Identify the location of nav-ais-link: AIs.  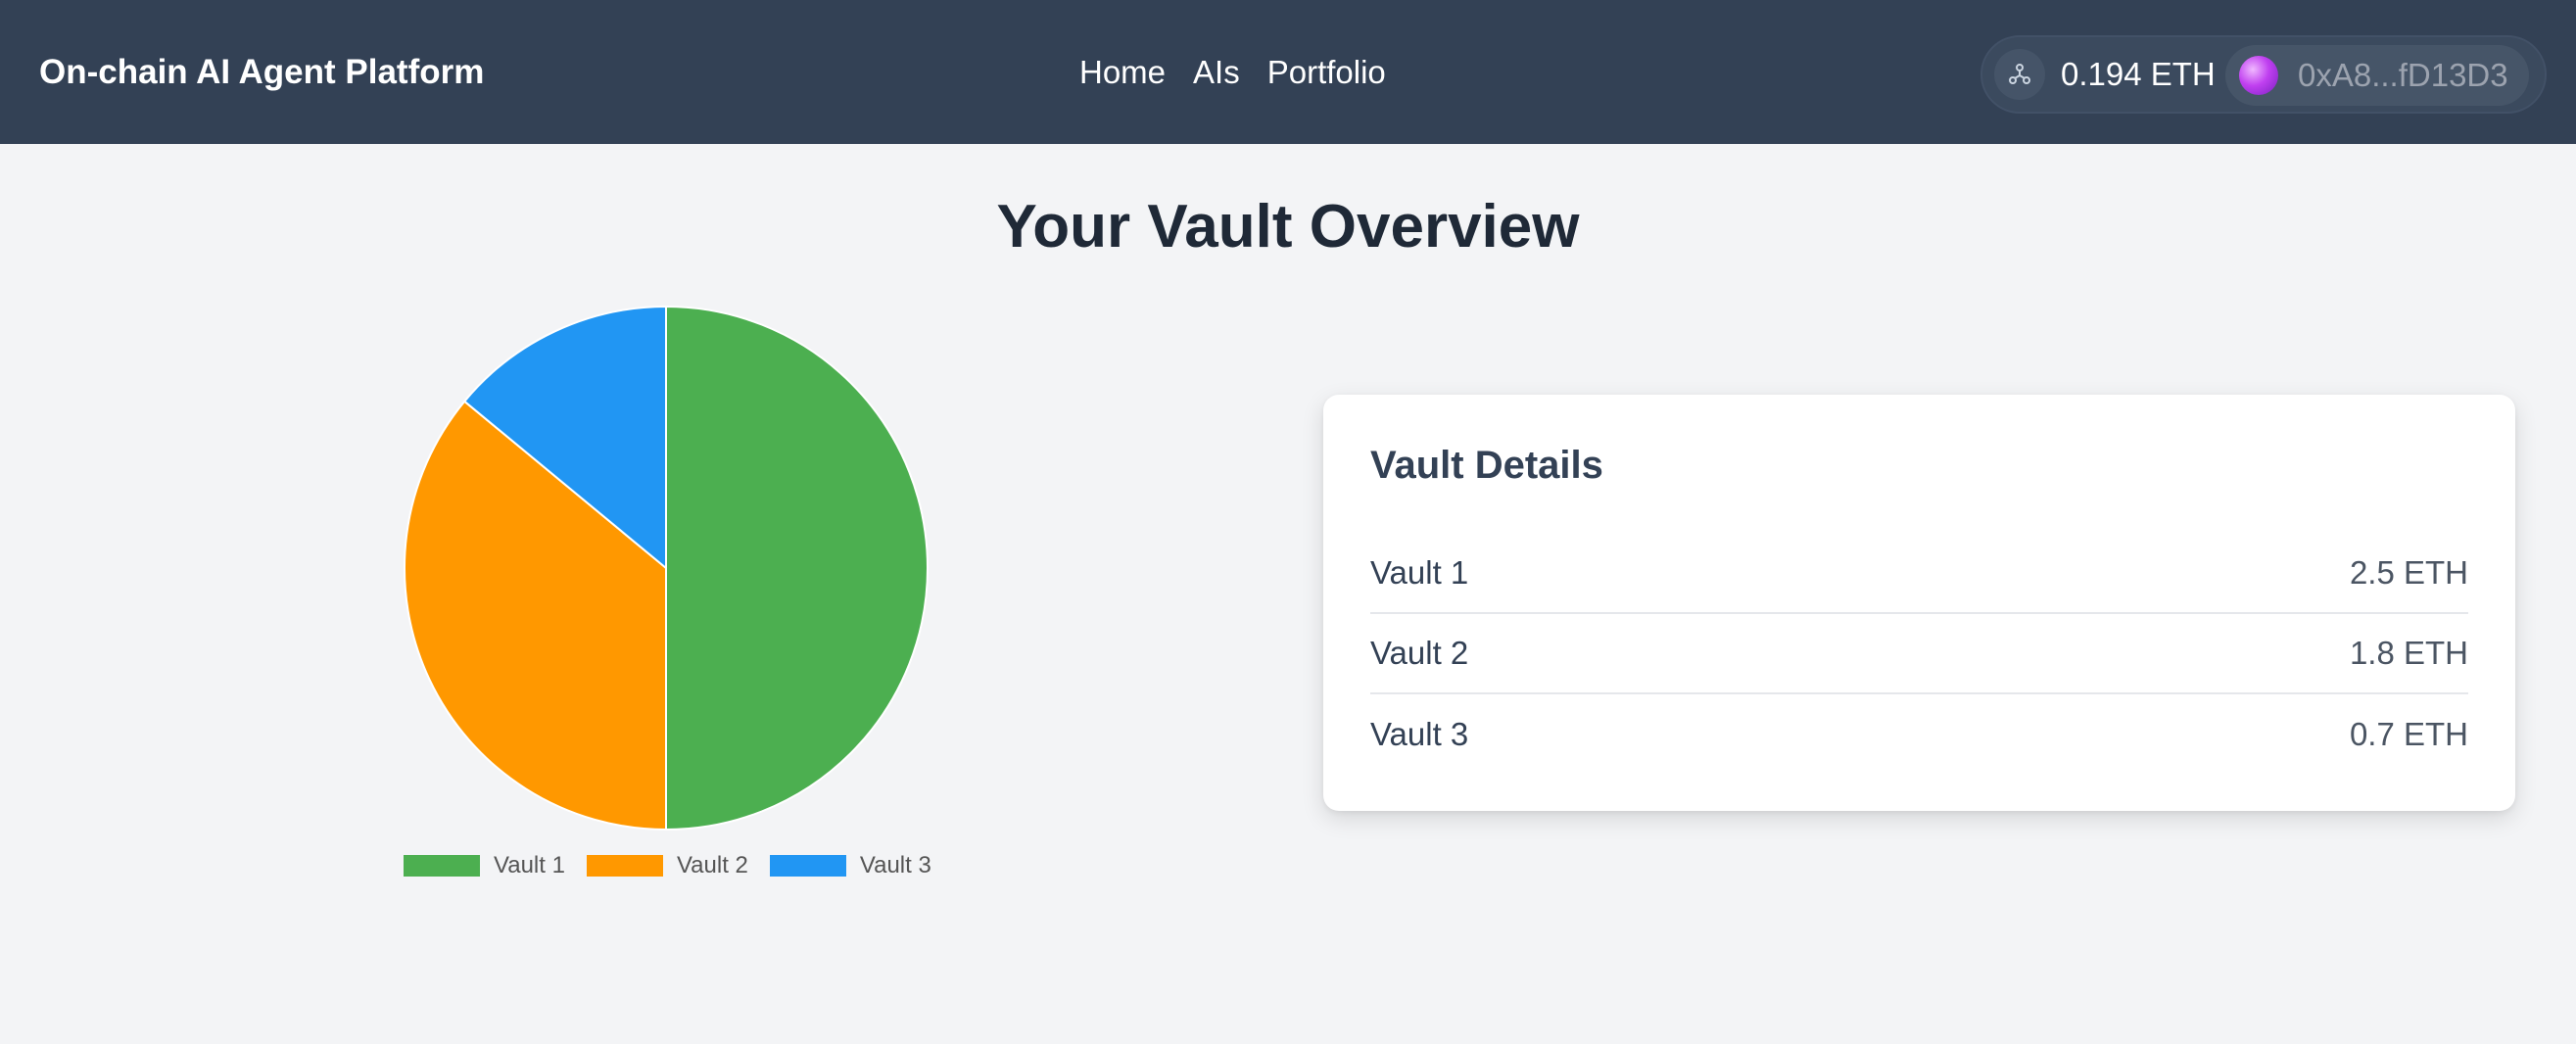
(1216, 72).